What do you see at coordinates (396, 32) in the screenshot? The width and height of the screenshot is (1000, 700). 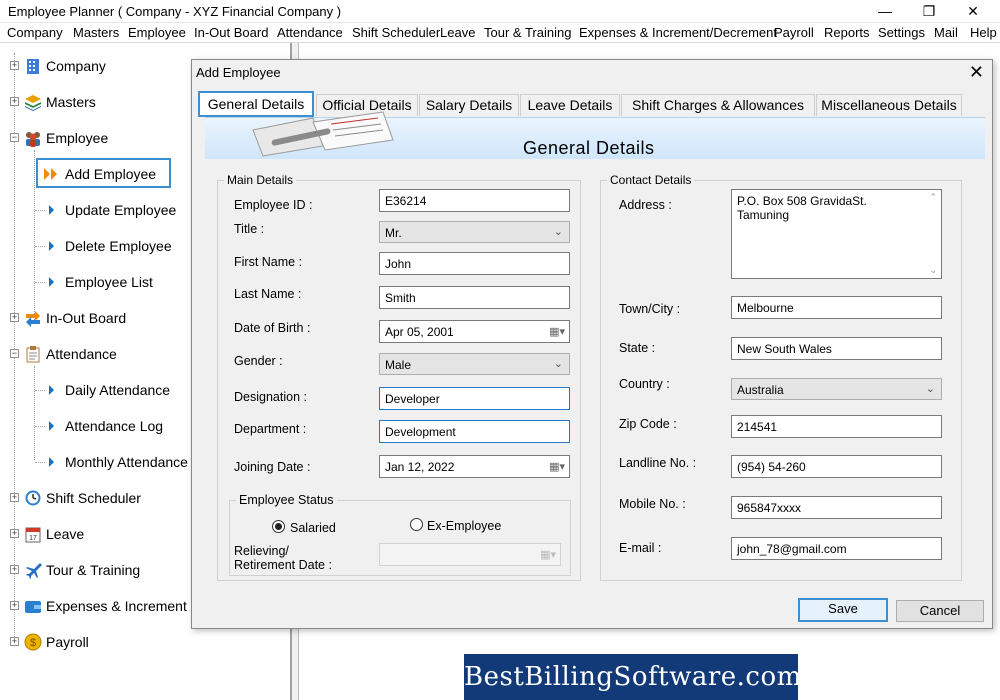 I see `menu-shift-scheduler: Shift Scheduler` at bounding box center [396, 32].